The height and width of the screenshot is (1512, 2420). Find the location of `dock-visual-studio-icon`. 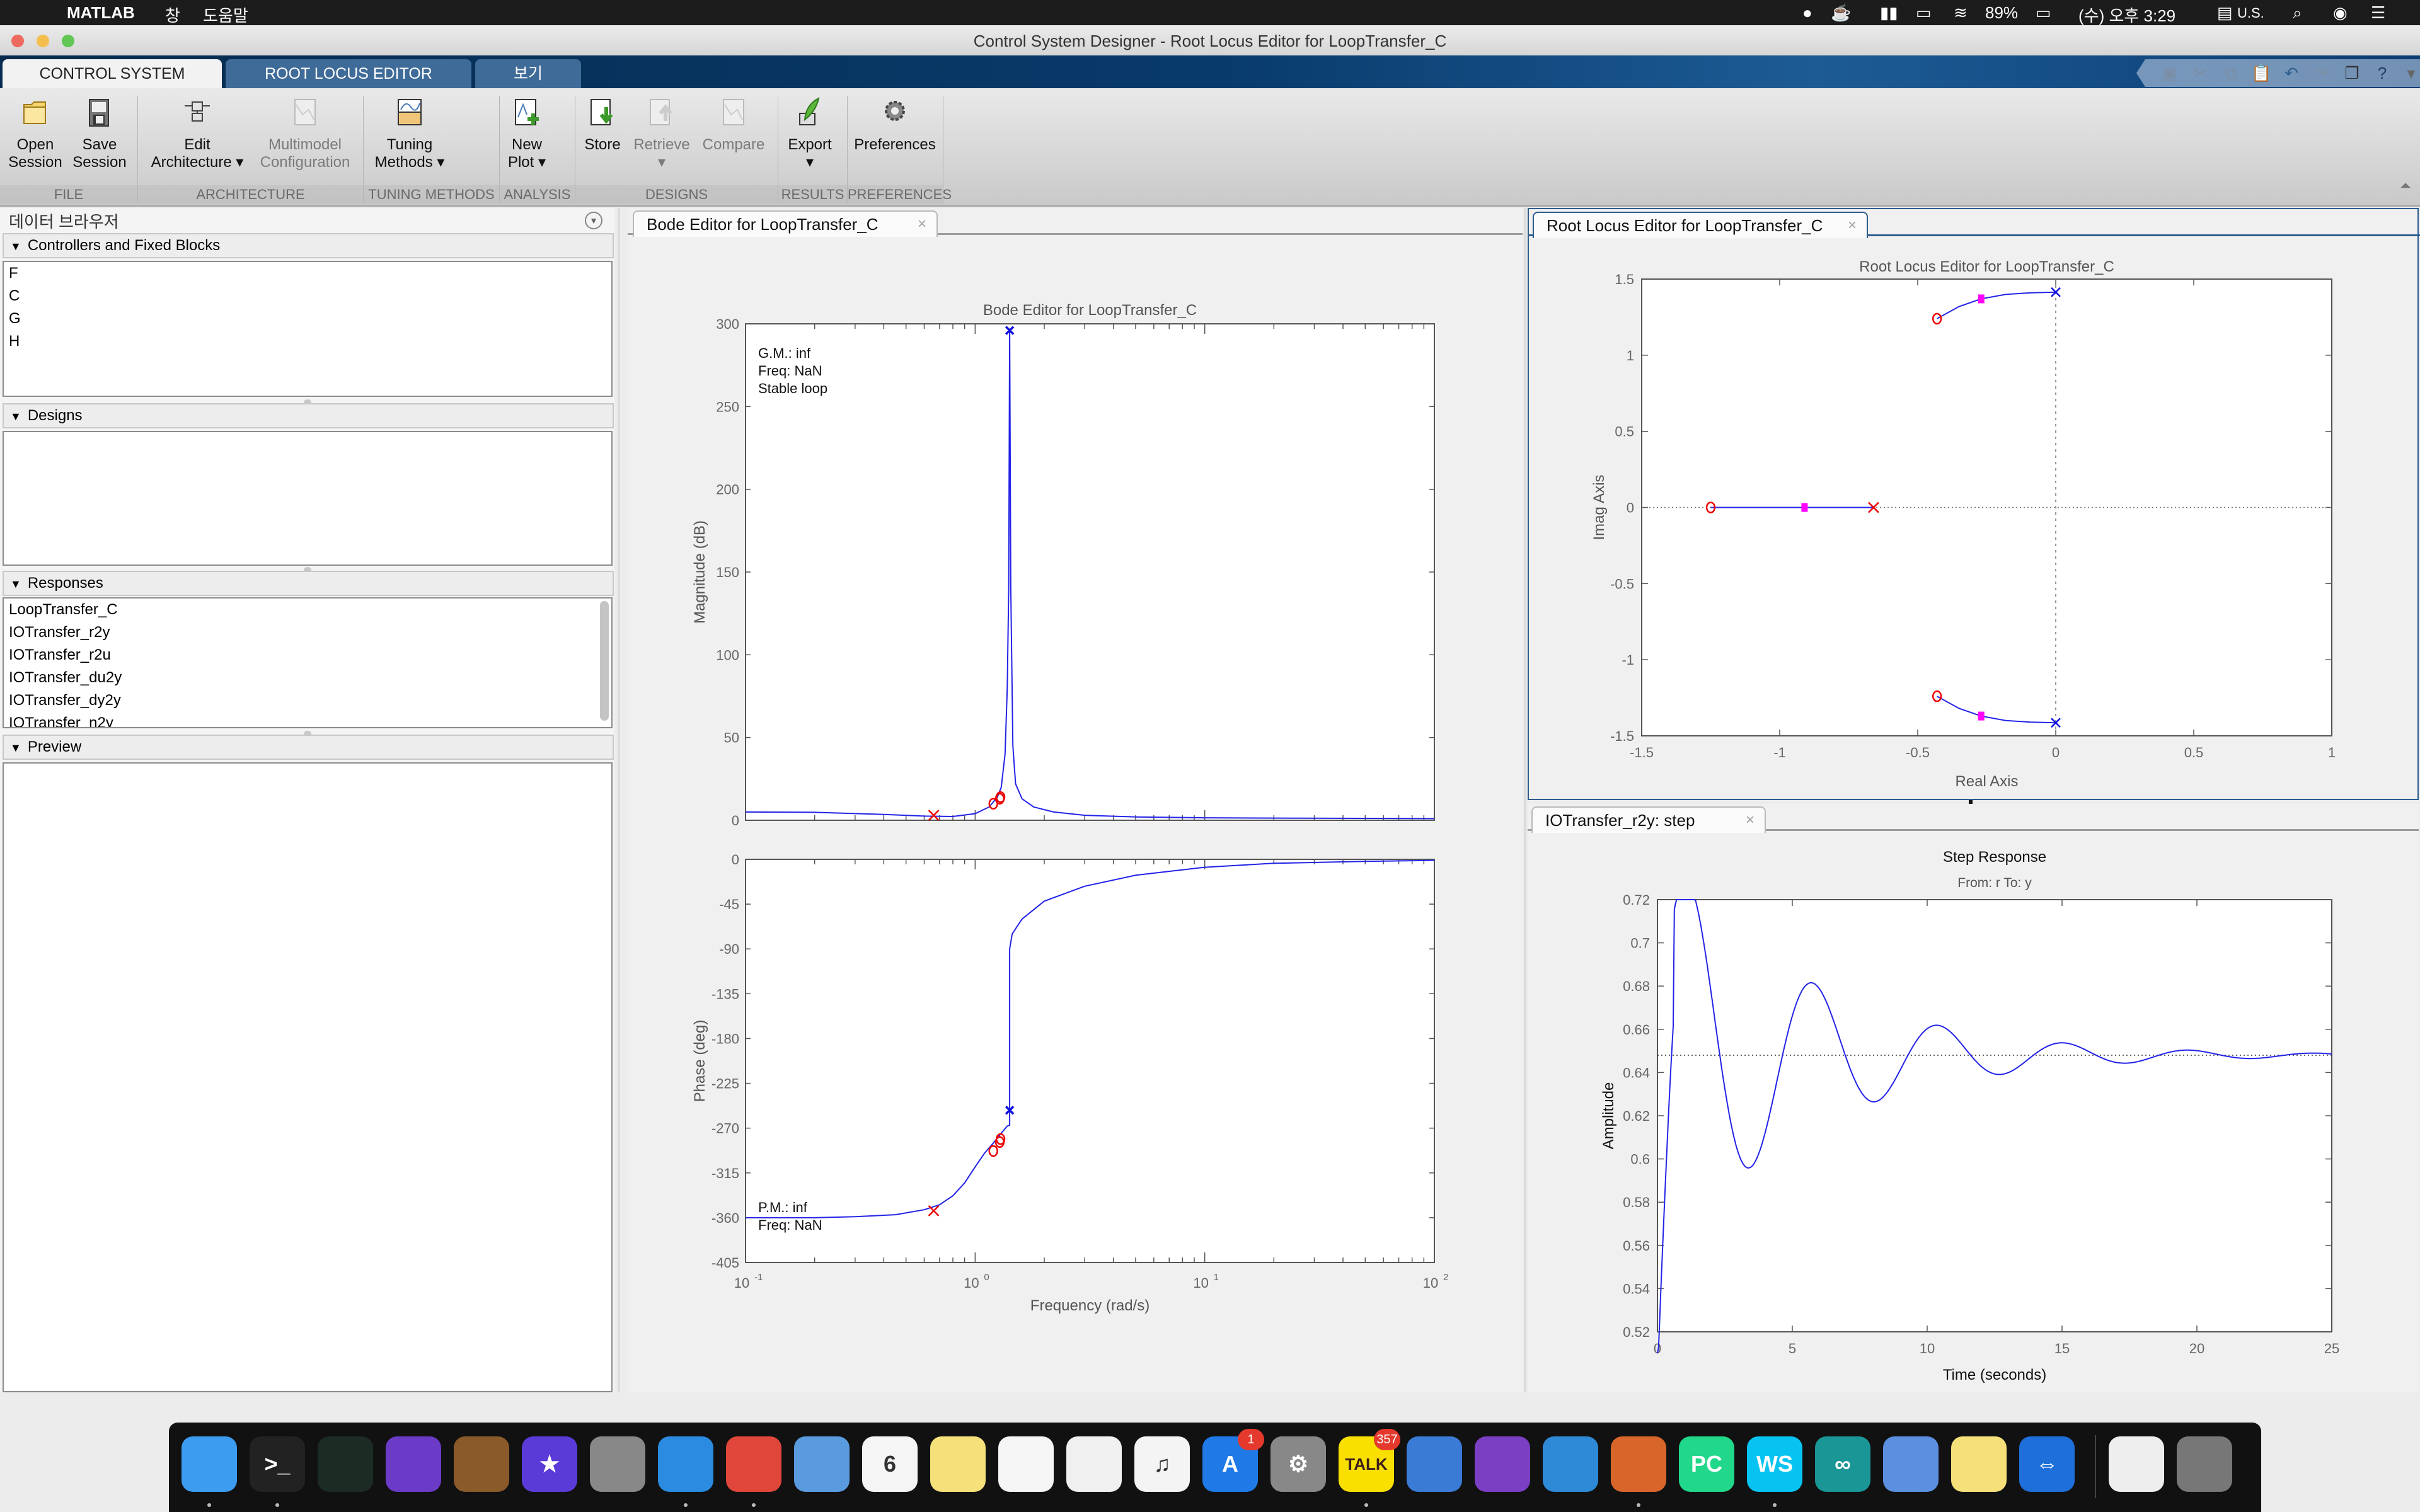

dock-visual-studio-icon is located at coordinates (1503, 1464).